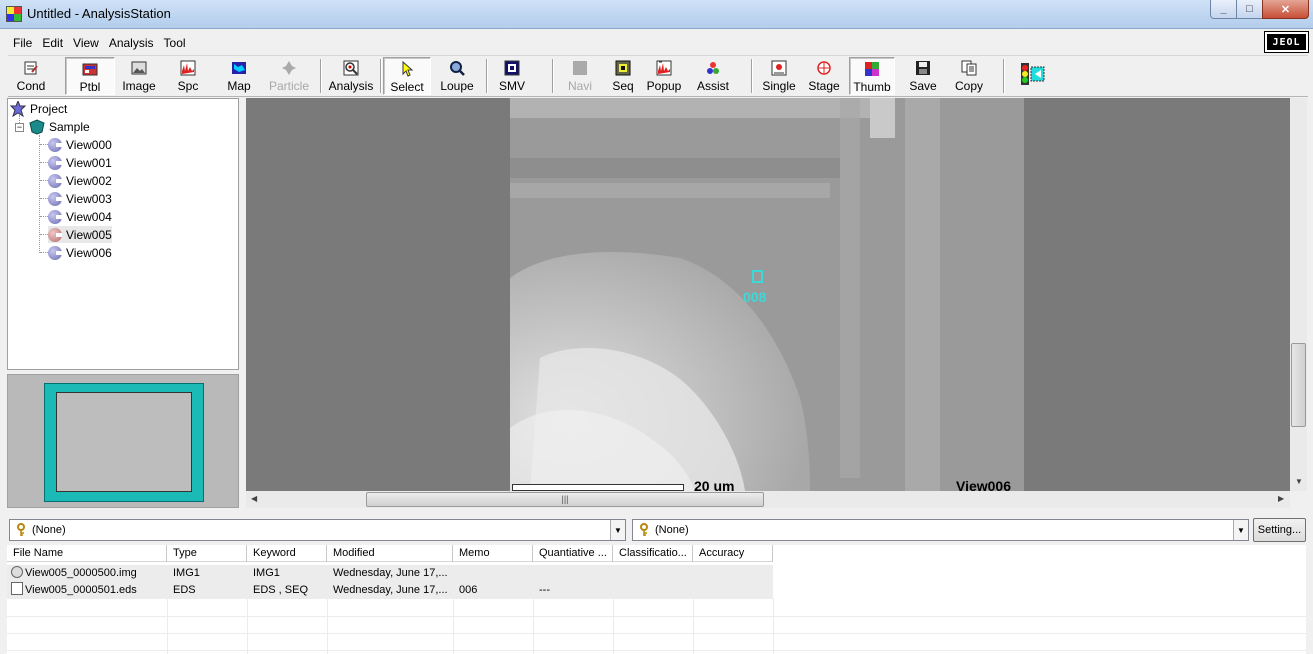  I want to click on analysis-point-label: 008, so click(755, 297).